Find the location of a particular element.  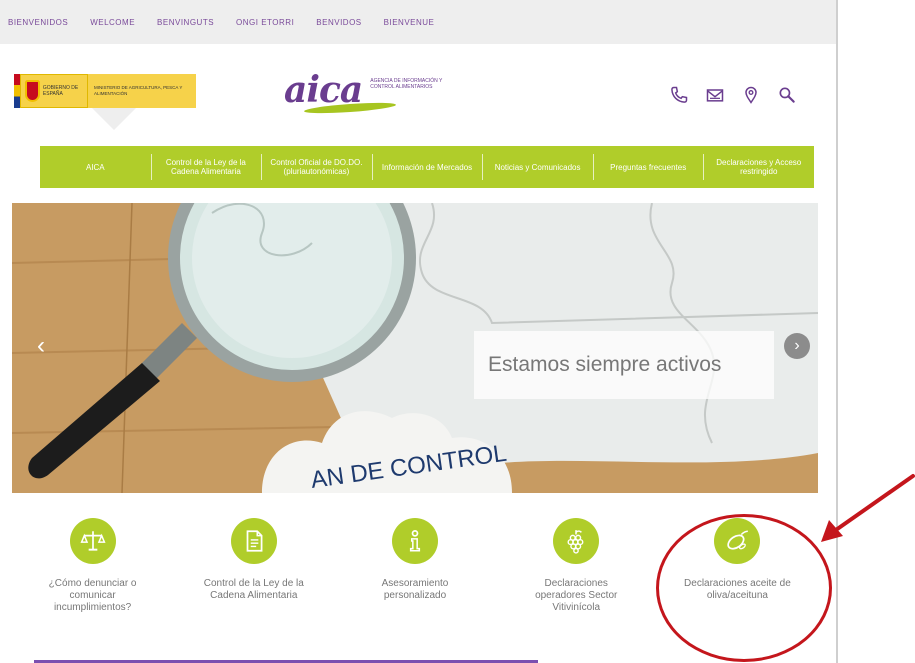

header-icons is located at coordinates (733, 95).